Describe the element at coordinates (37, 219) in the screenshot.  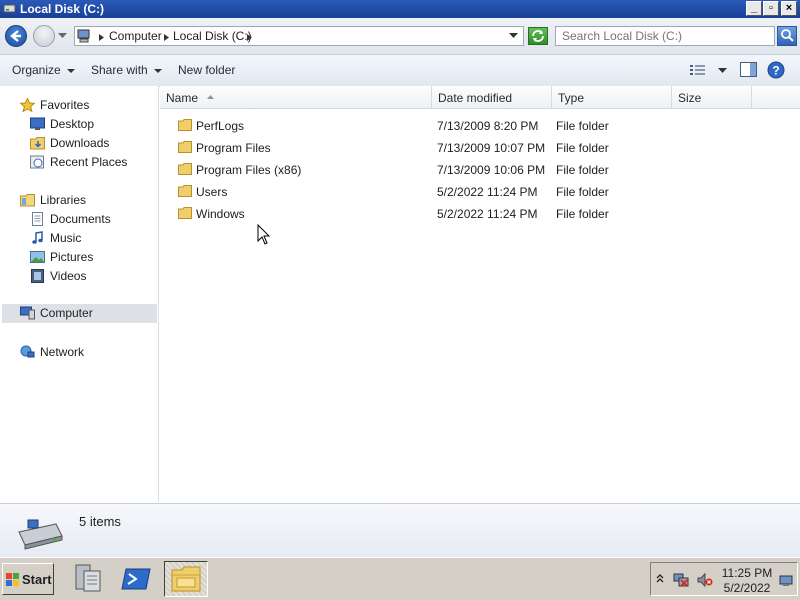
I see `documents-icon` at that location.